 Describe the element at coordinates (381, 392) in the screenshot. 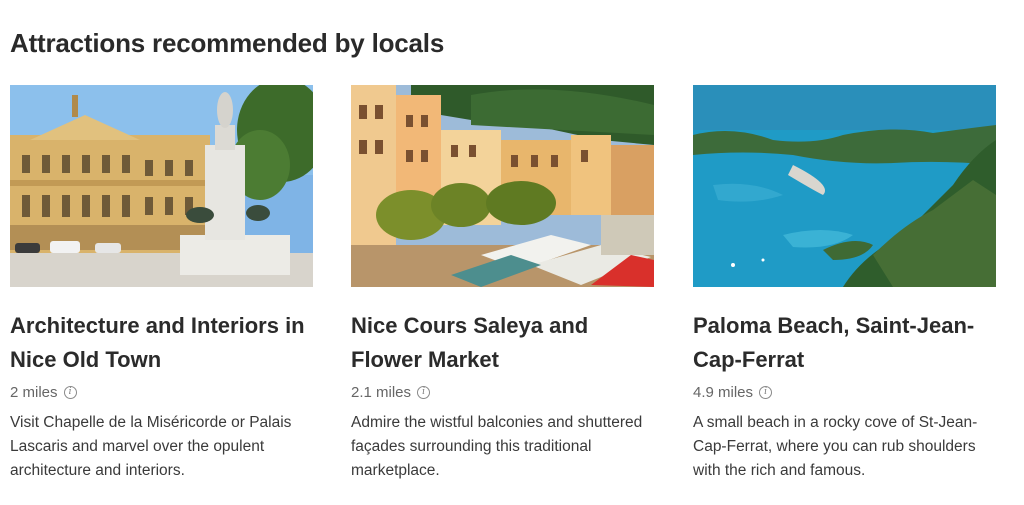

I see `distance-value: 2.1 miles` at that location.